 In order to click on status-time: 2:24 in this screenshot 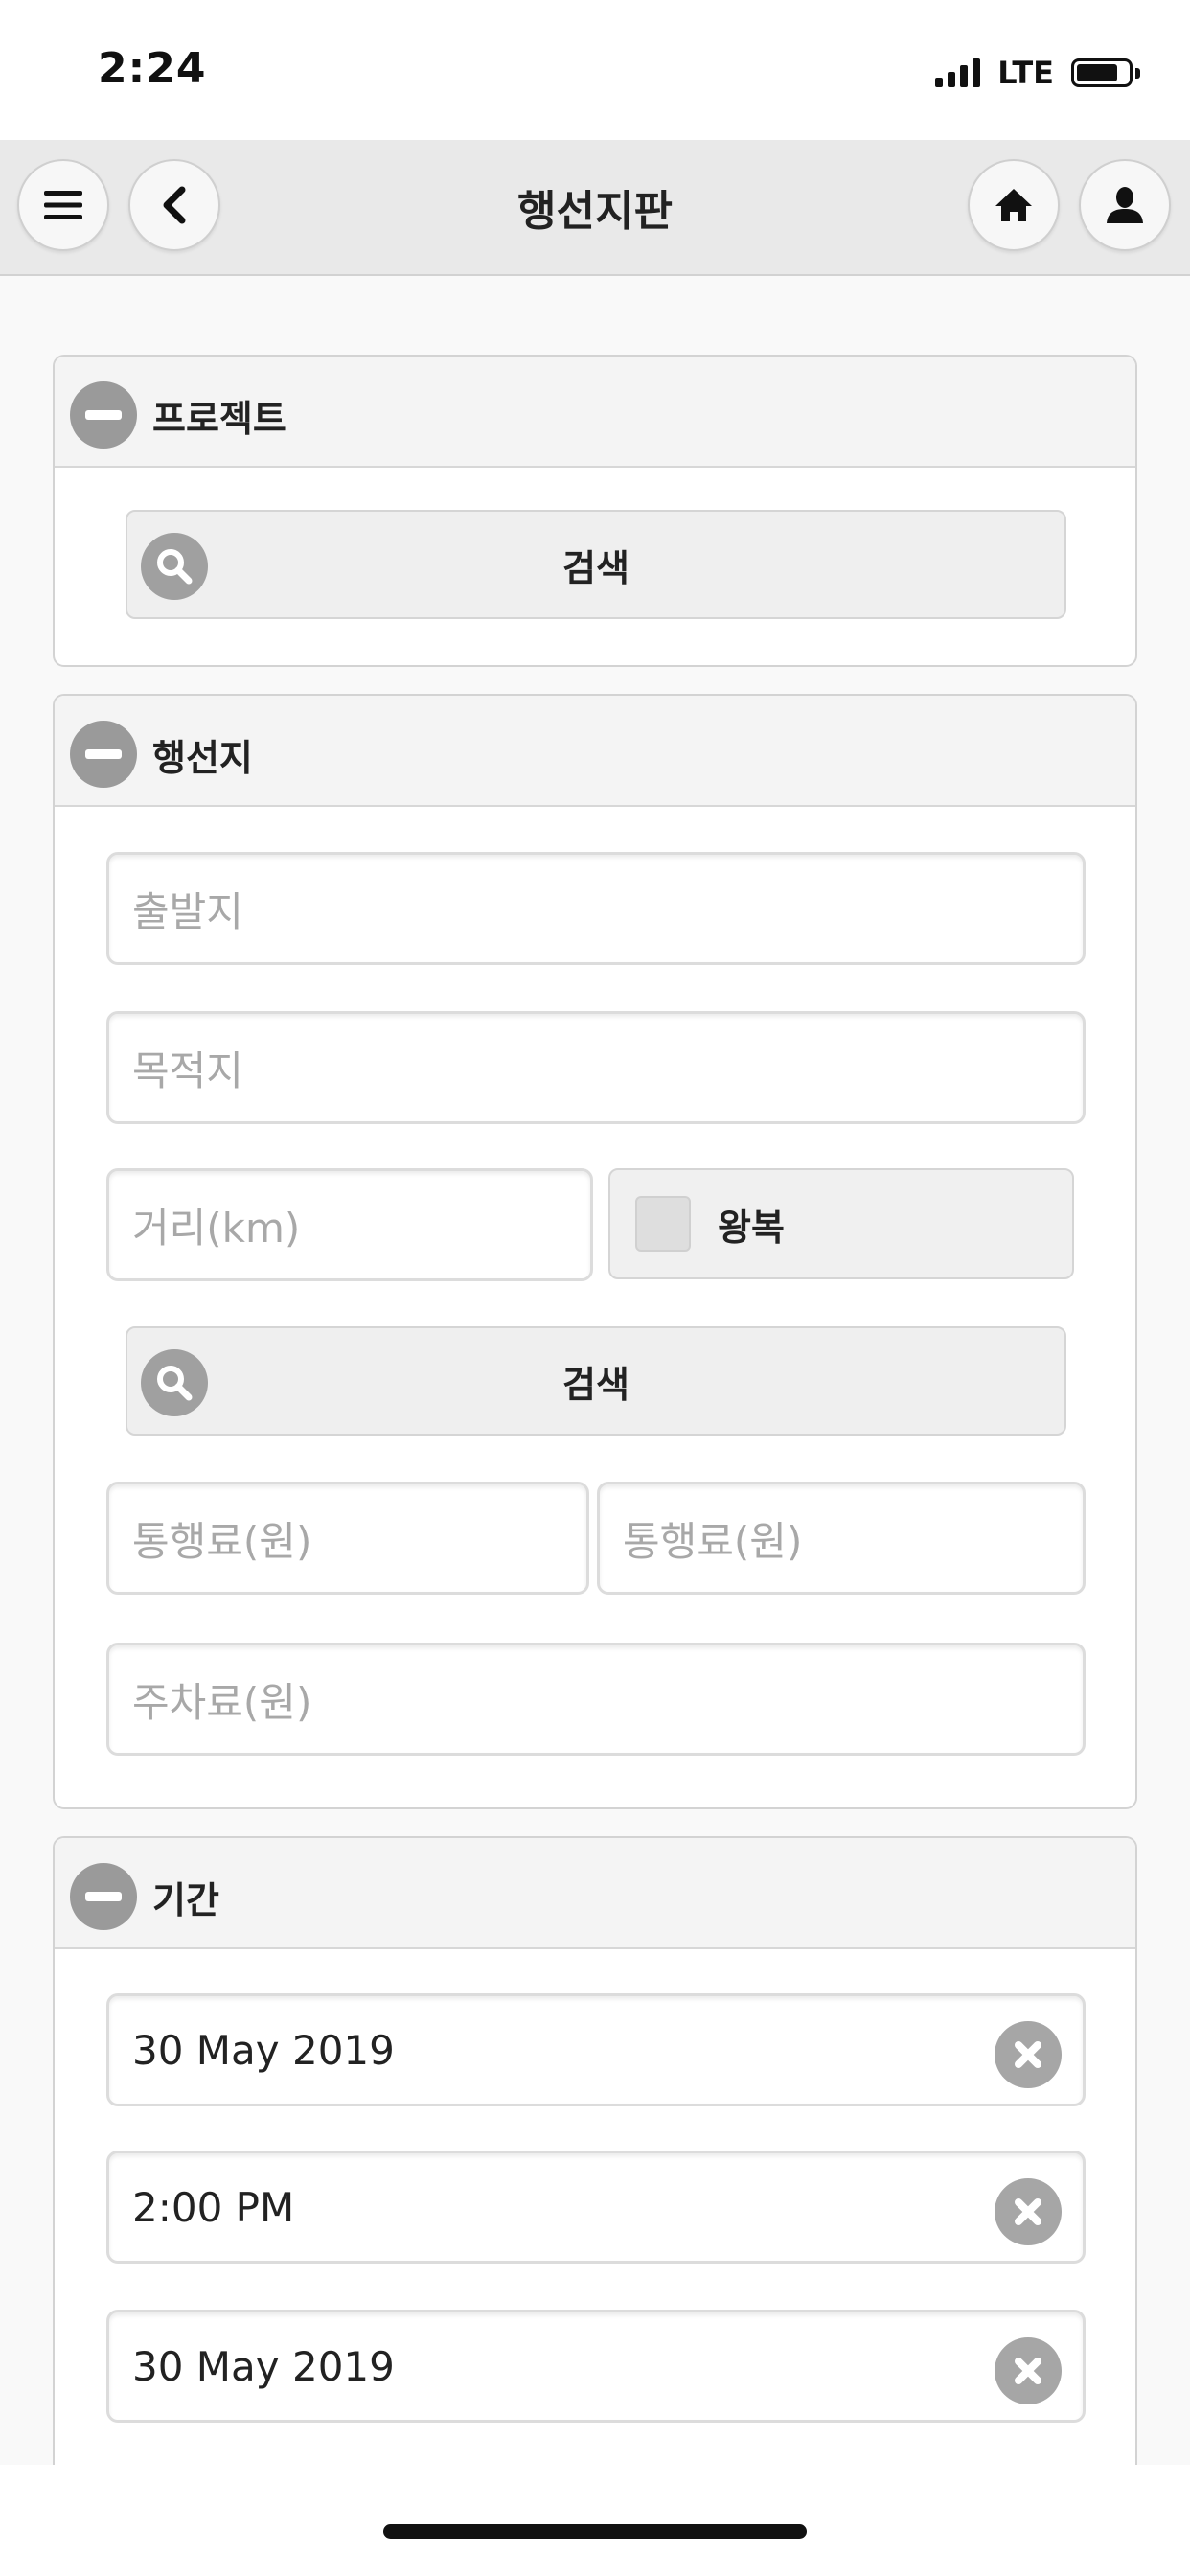, I will do `click(152, 68)`.